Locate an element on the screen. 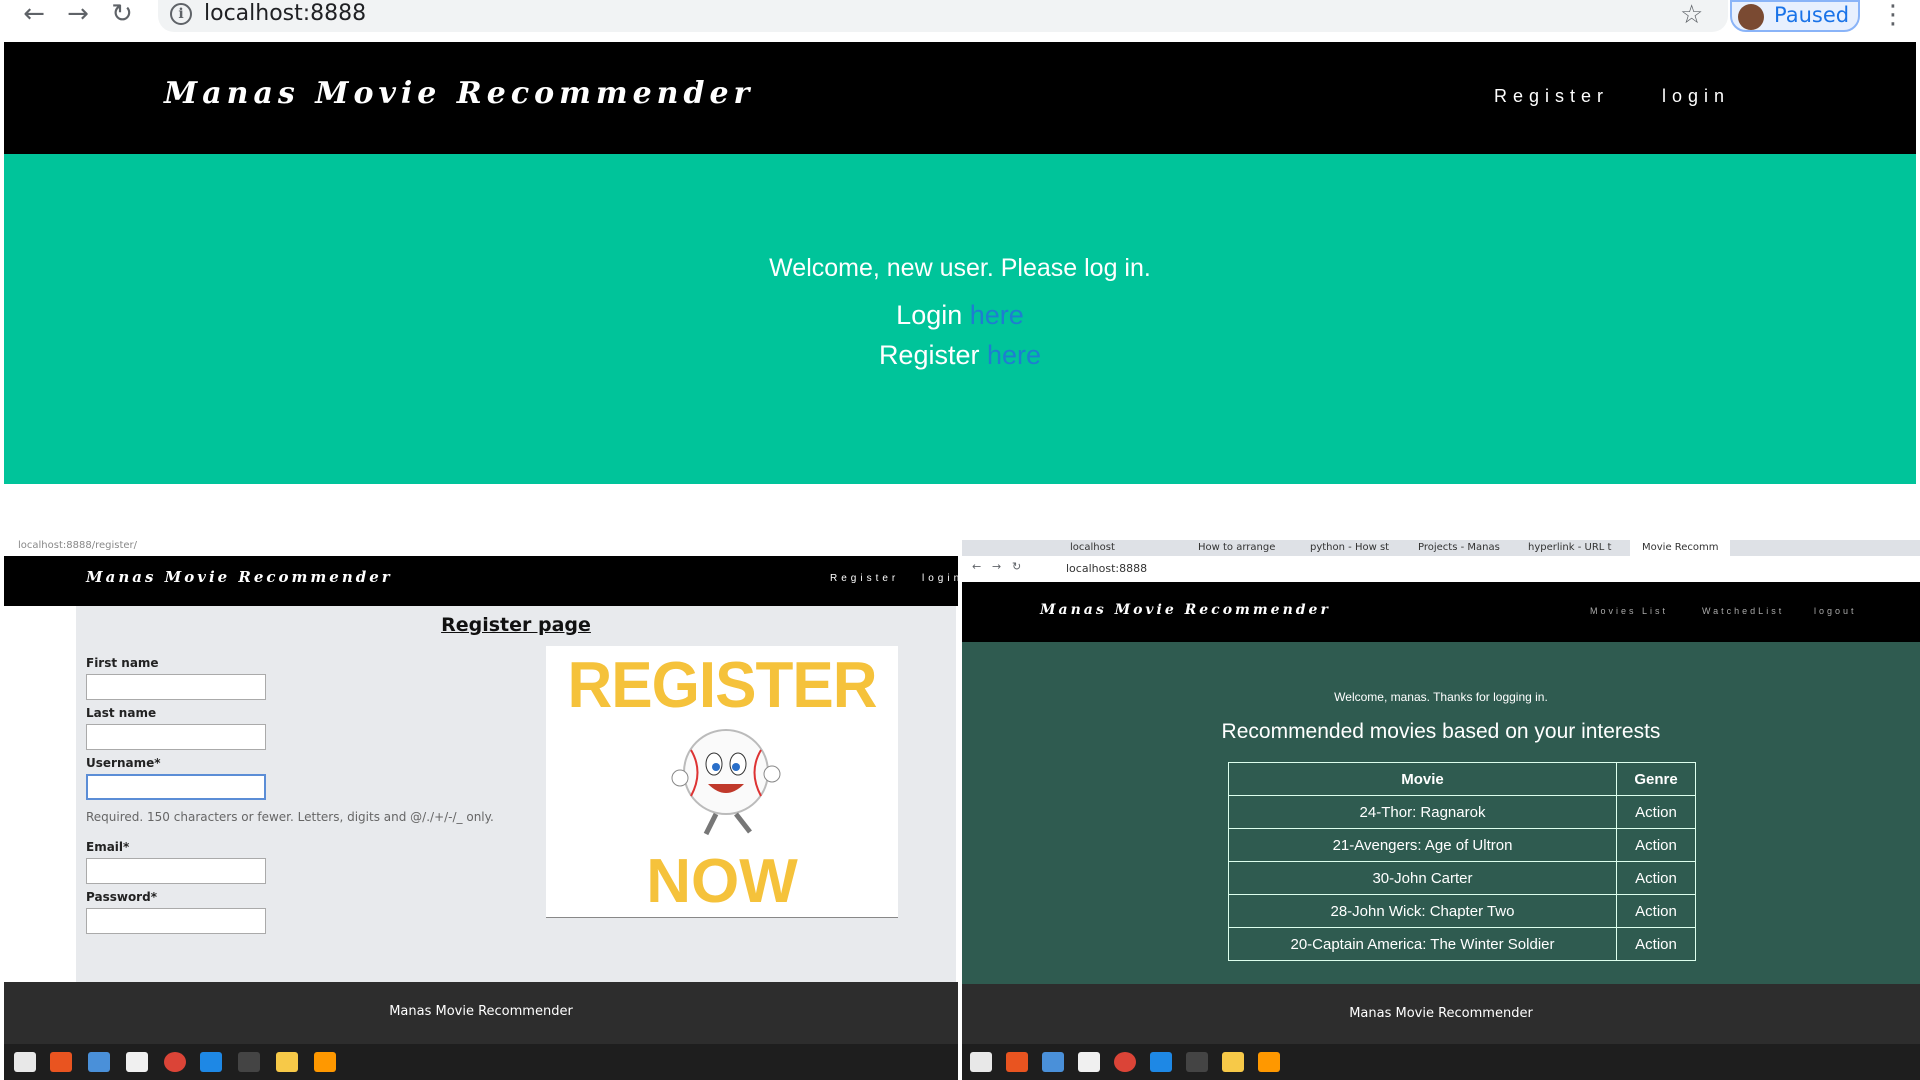 This screenshot has height=1080, width=1920. refresh-icon: ↻ is located at coordinates (1016, 566).